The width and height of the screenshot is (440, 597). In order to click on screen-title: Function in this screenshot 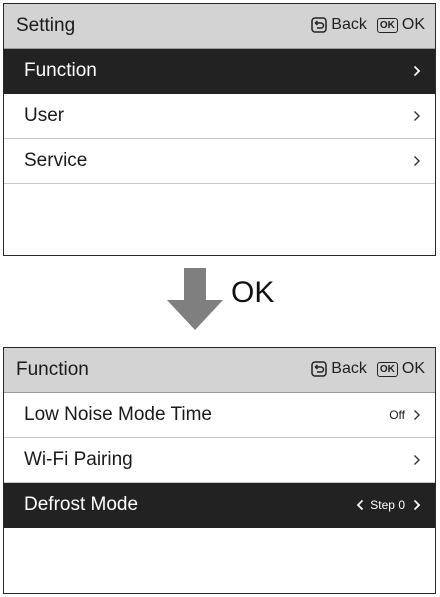, I will do `click(52, 369)`.